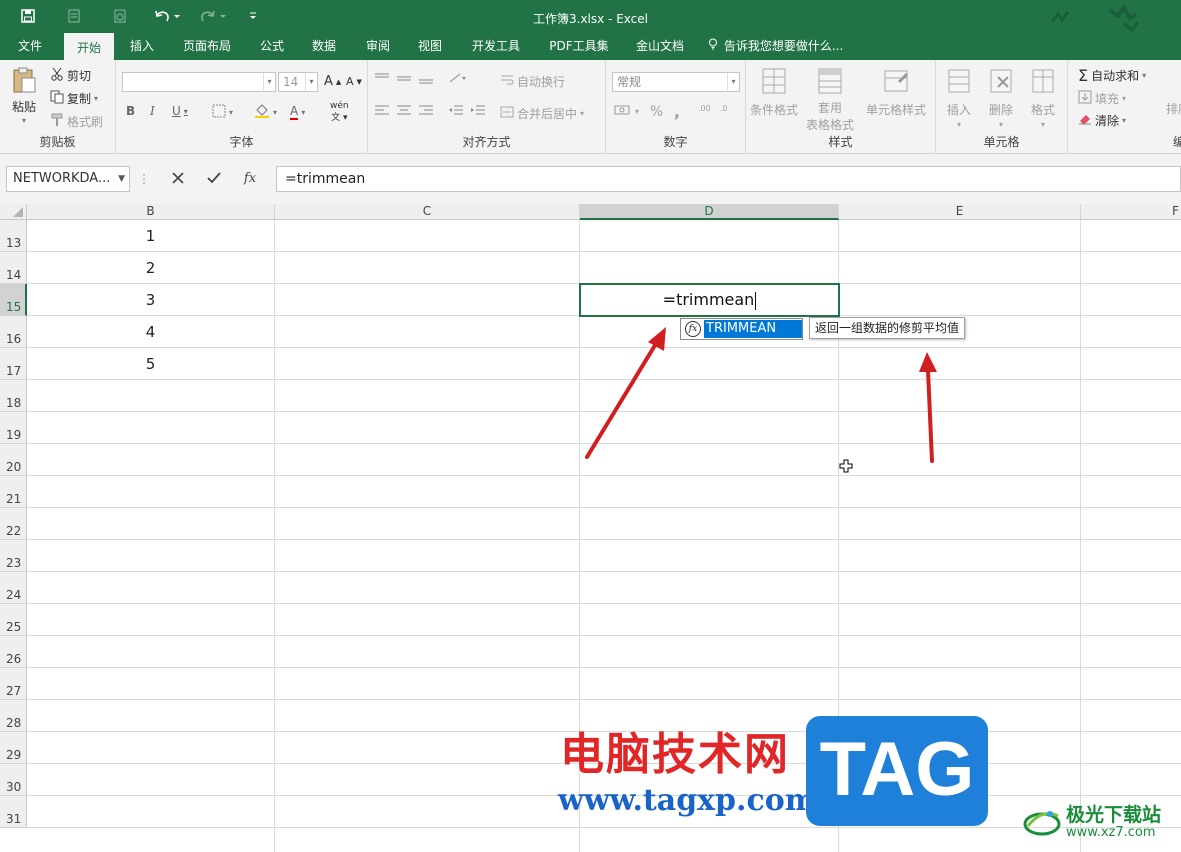 The image size is (1181, 852). I want to click on merge-center-button: 合并后居中 ▾, so click(542, 113).